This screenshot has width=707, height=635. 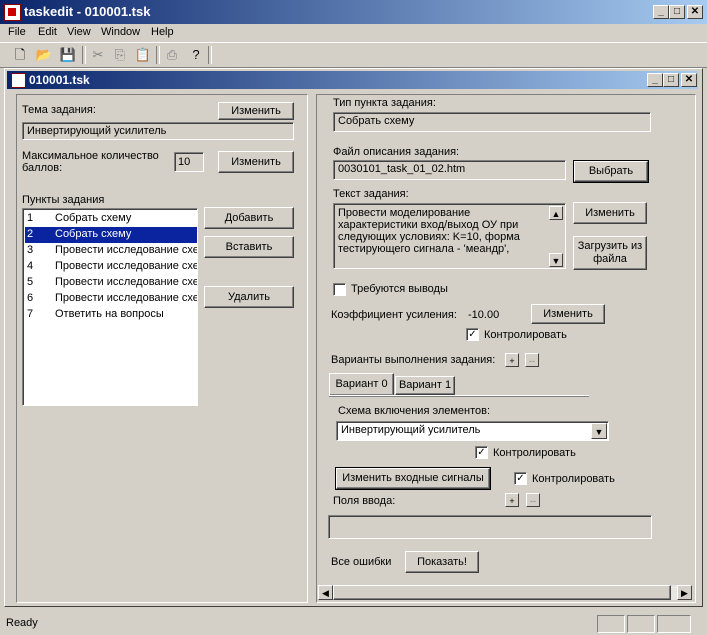 I want to click on list-item: 7 Ответить на вопросы, so click(x=111, y=315).